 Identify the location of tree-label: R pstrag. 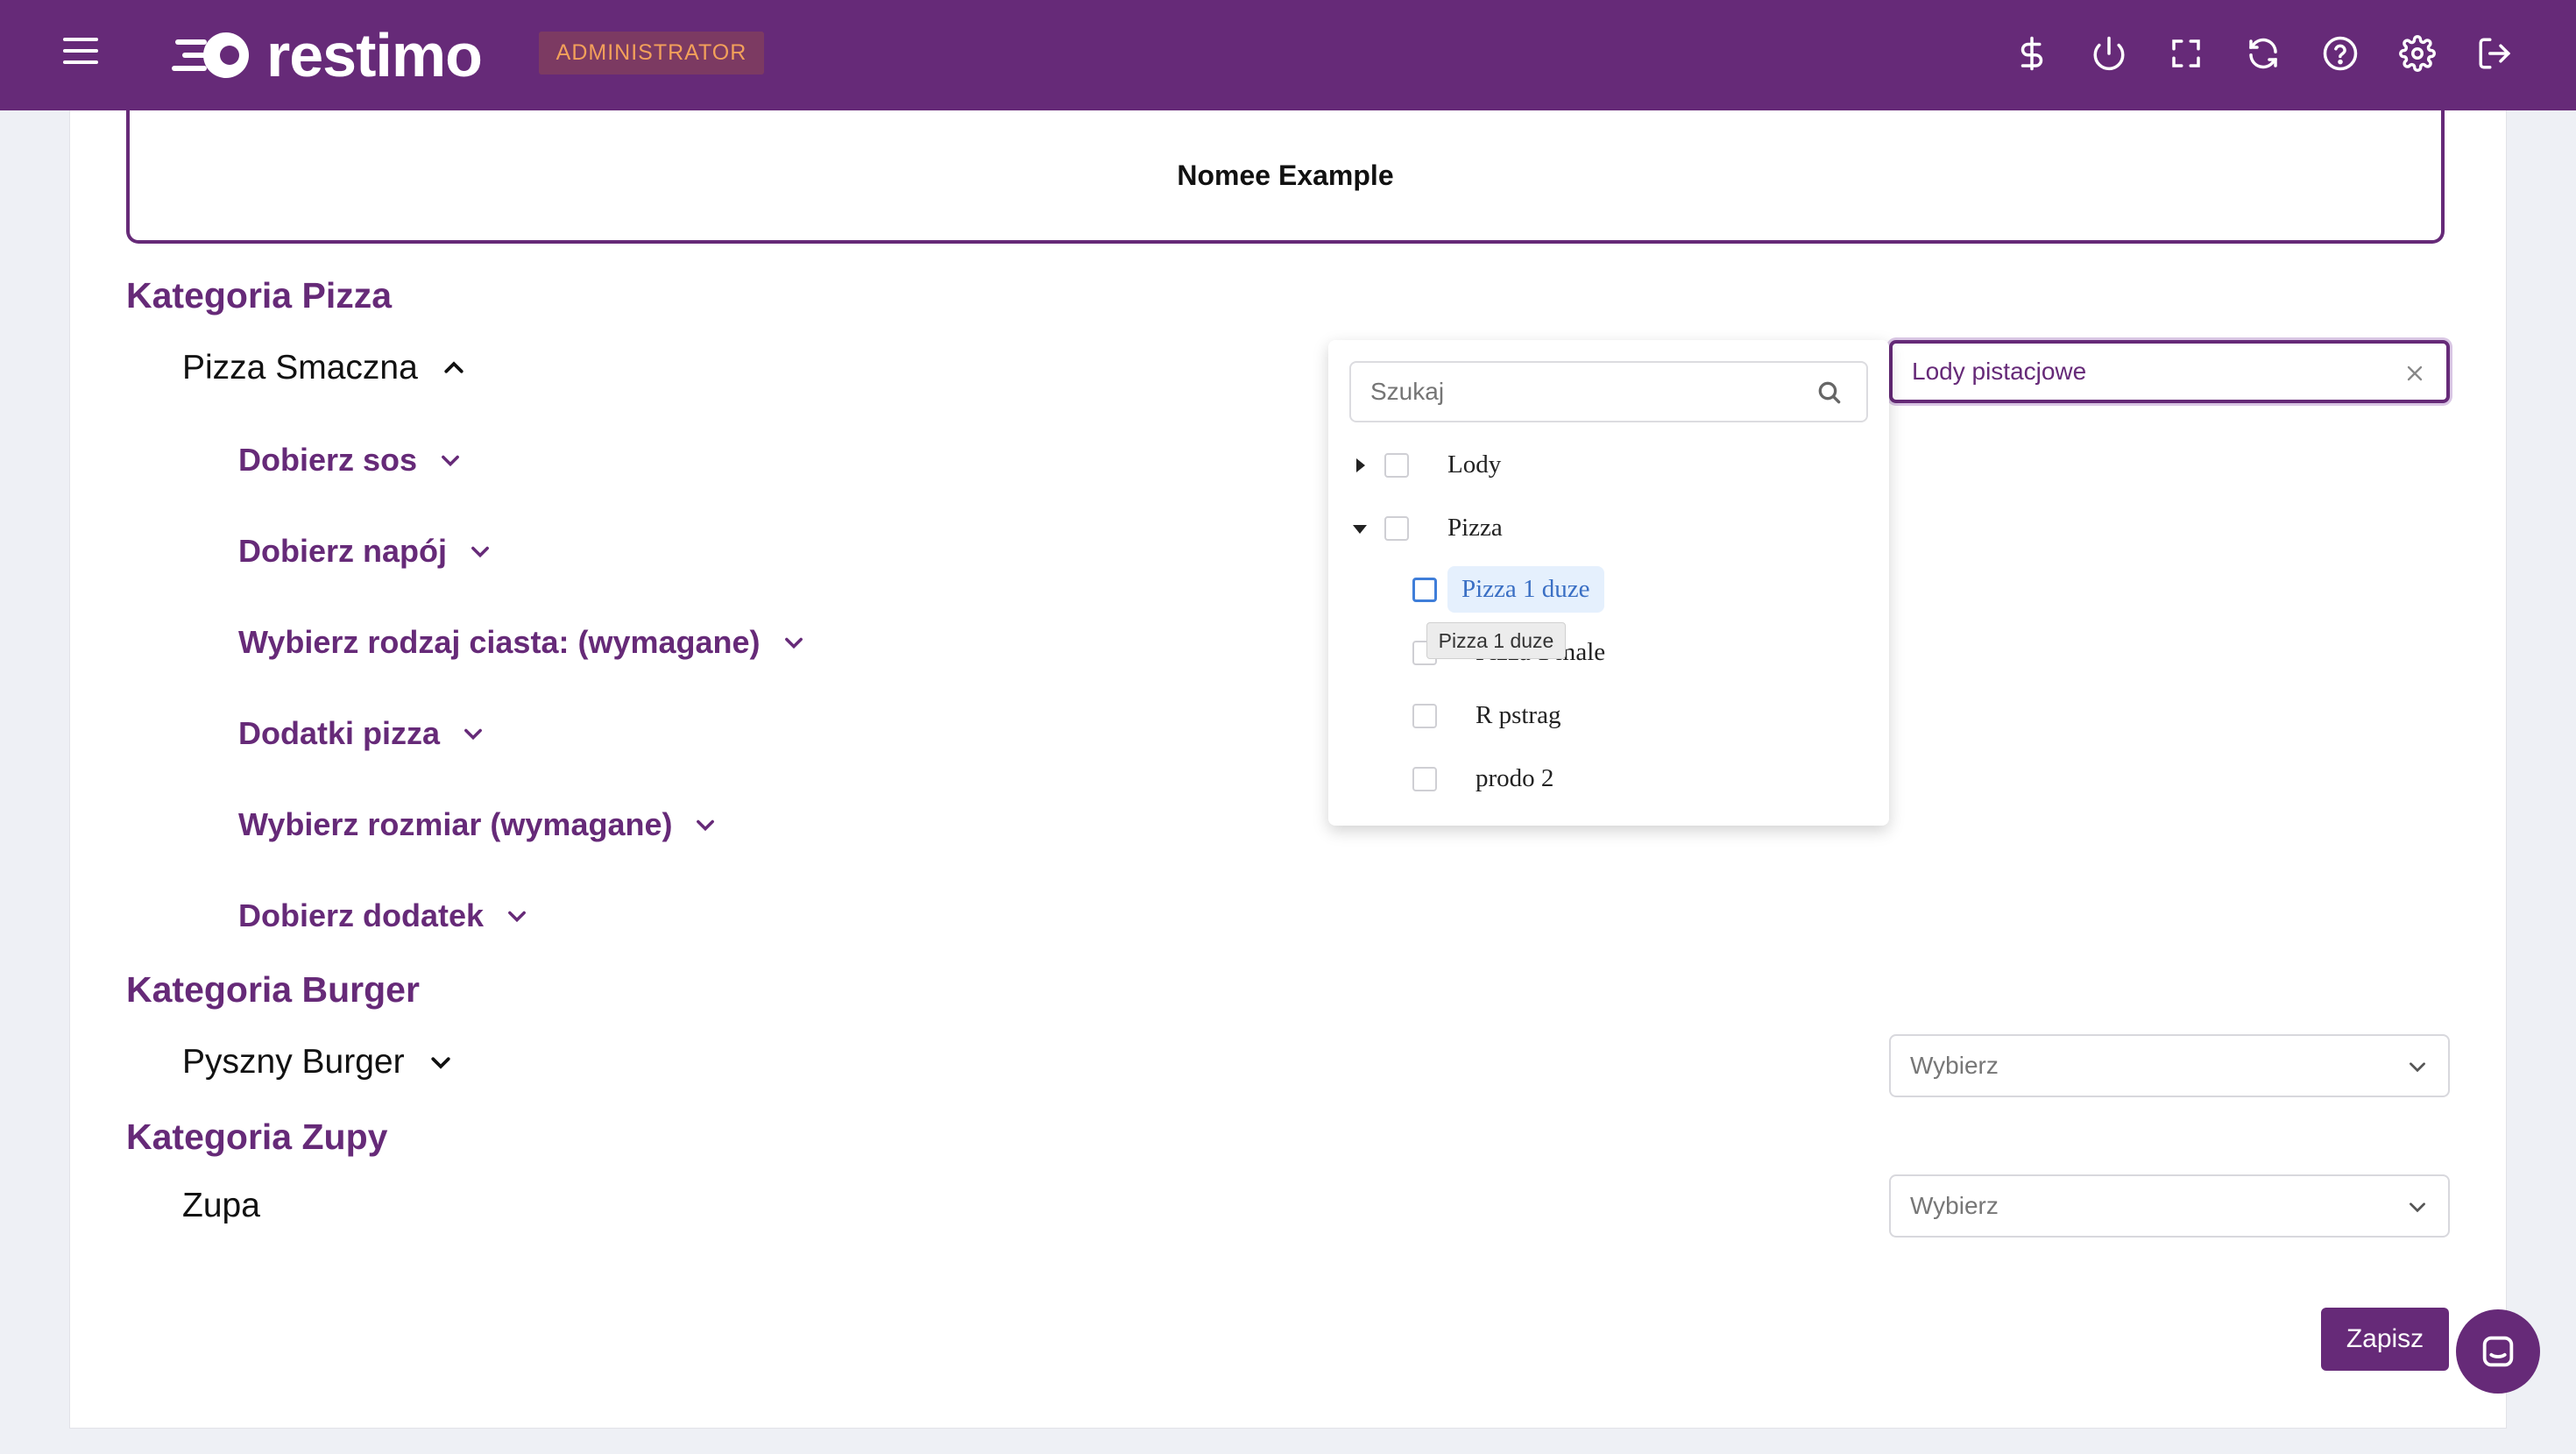
(1518, 715).